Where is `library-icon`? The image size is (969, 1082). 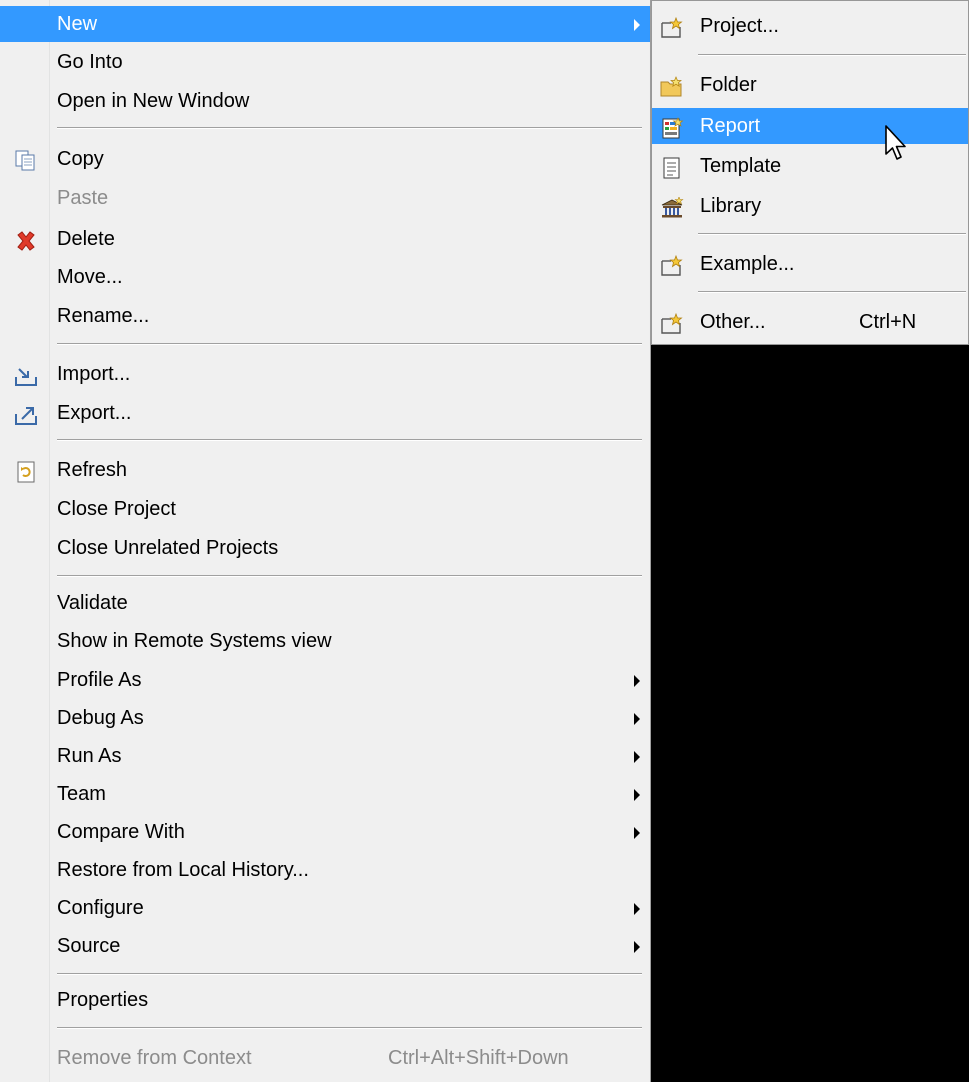
library-icon is located at coordinates (672, 206).